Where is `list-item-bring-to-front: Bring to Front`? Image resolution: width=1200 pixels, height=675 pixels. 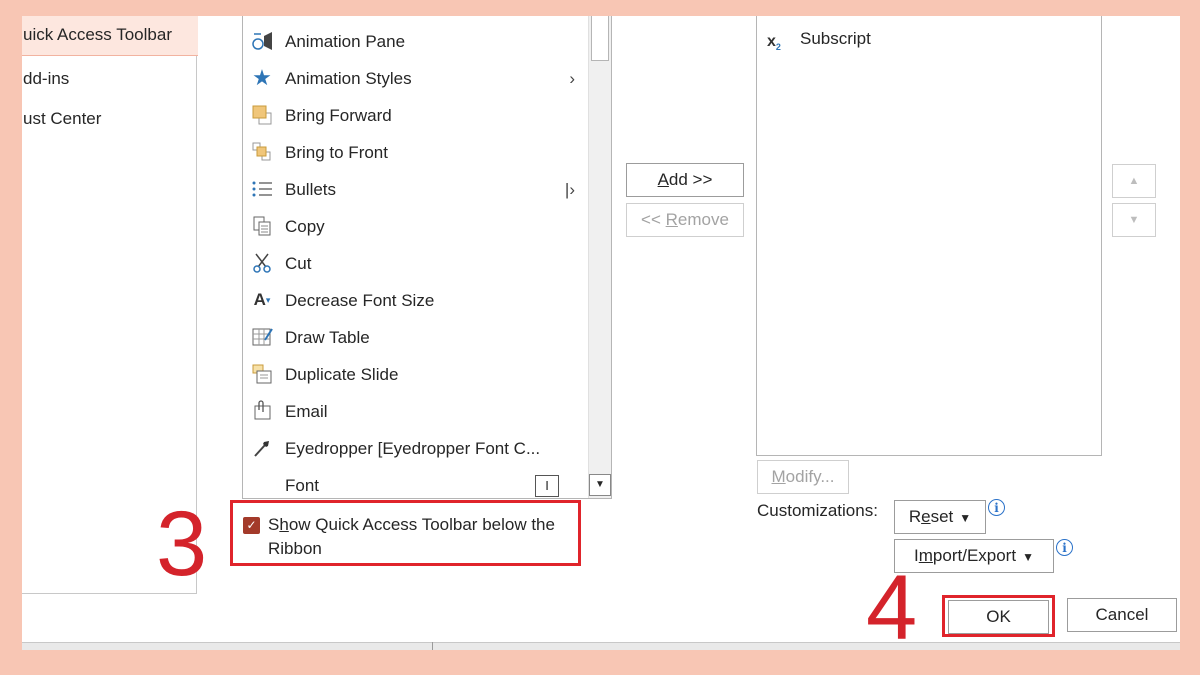
list-item-bring-to-front: Bring to Front is located at coordinates (415, 152).